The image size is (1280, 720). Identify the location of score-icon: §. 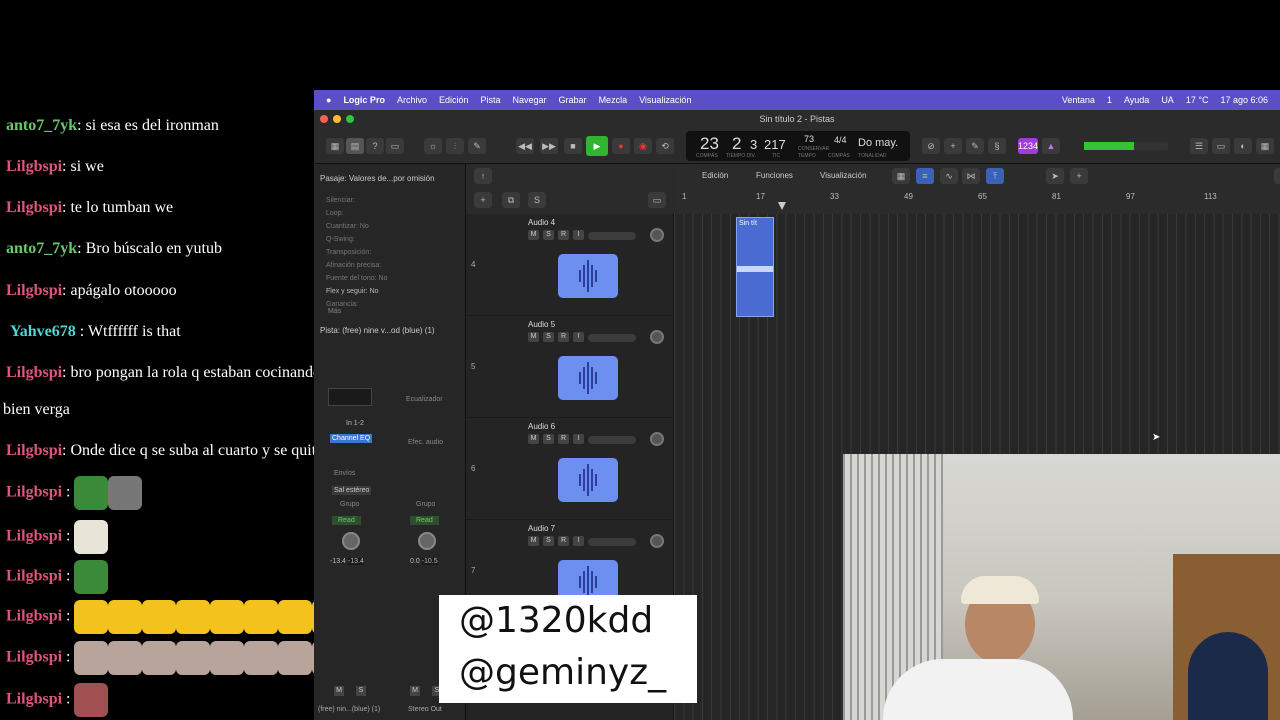
(997, 146).